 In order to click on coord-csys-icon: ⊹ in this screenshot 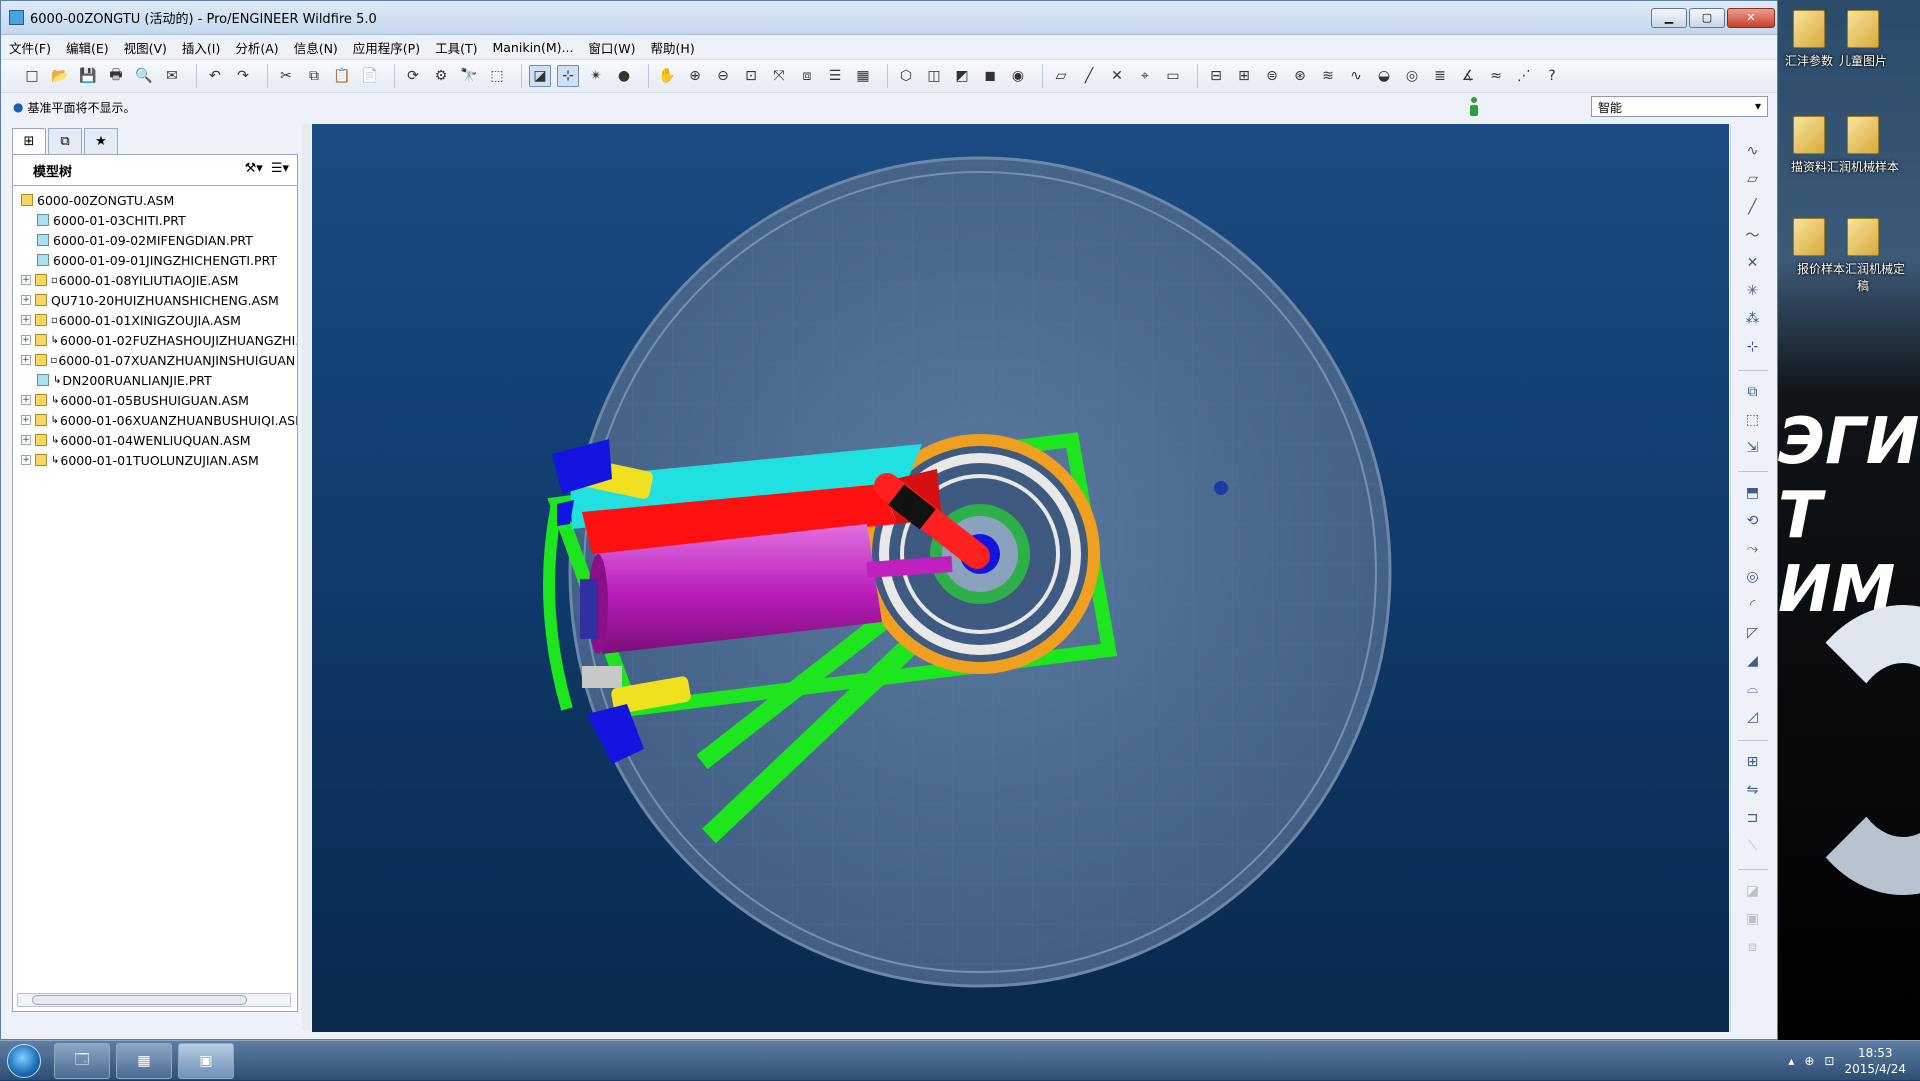, I will do `click(1753, 347)`.